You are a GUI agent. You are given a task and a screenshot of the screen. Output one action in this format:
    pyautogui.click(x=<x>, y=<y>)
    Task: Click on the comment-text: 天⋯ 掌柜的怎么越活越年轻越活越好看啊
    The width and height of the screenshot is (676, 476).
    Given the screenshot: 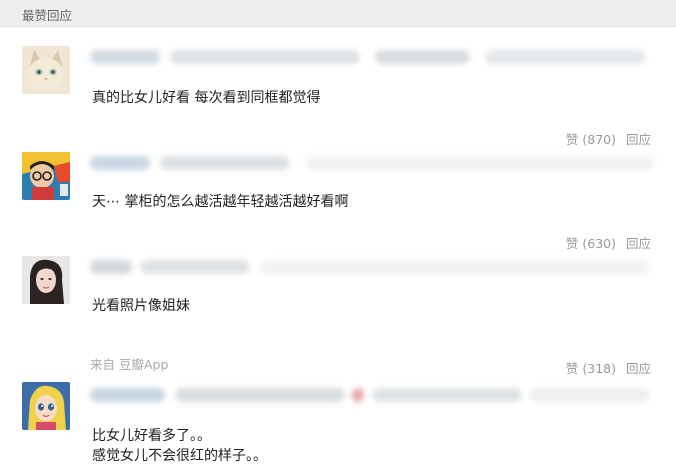 What is the action you would take?
    pyautogui.click(x=220, y=202)
    